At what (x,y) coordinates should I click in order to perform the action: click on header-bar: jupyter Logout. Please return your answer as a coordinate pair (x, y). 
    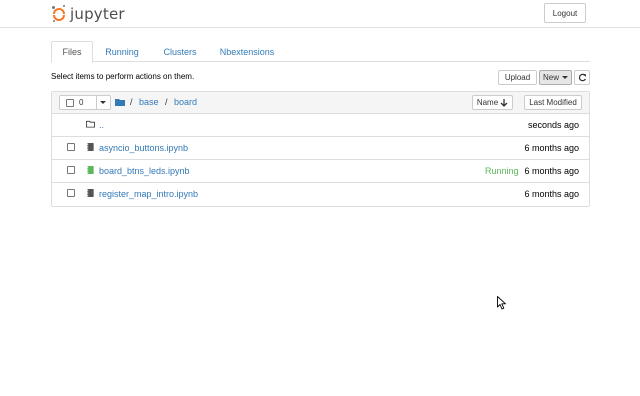
    Looking at the image, I should click on (320, 14).